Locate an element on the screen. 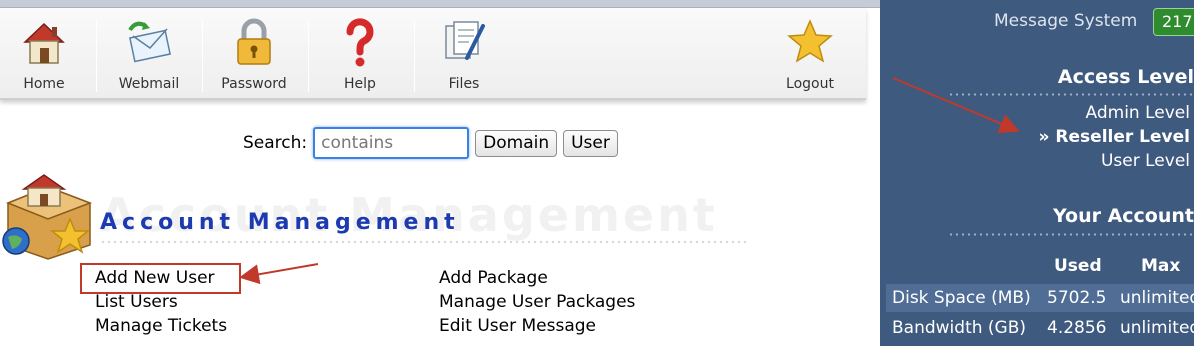  domain-search-button: Domain is located at coordinates (516, 143).